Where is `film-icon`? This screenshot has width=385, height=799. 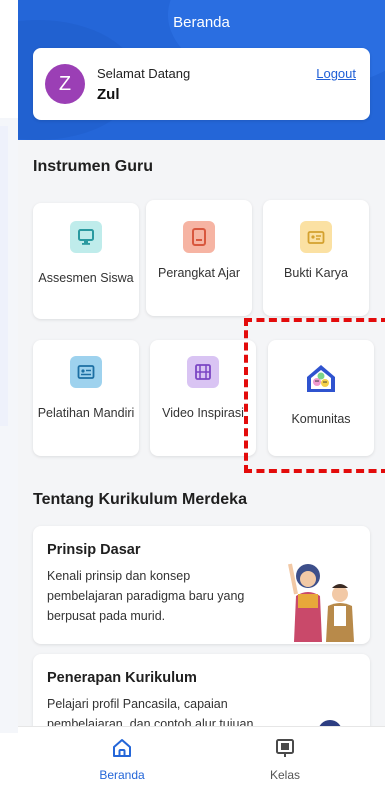 film-icon is located at coordinates (203, 372).